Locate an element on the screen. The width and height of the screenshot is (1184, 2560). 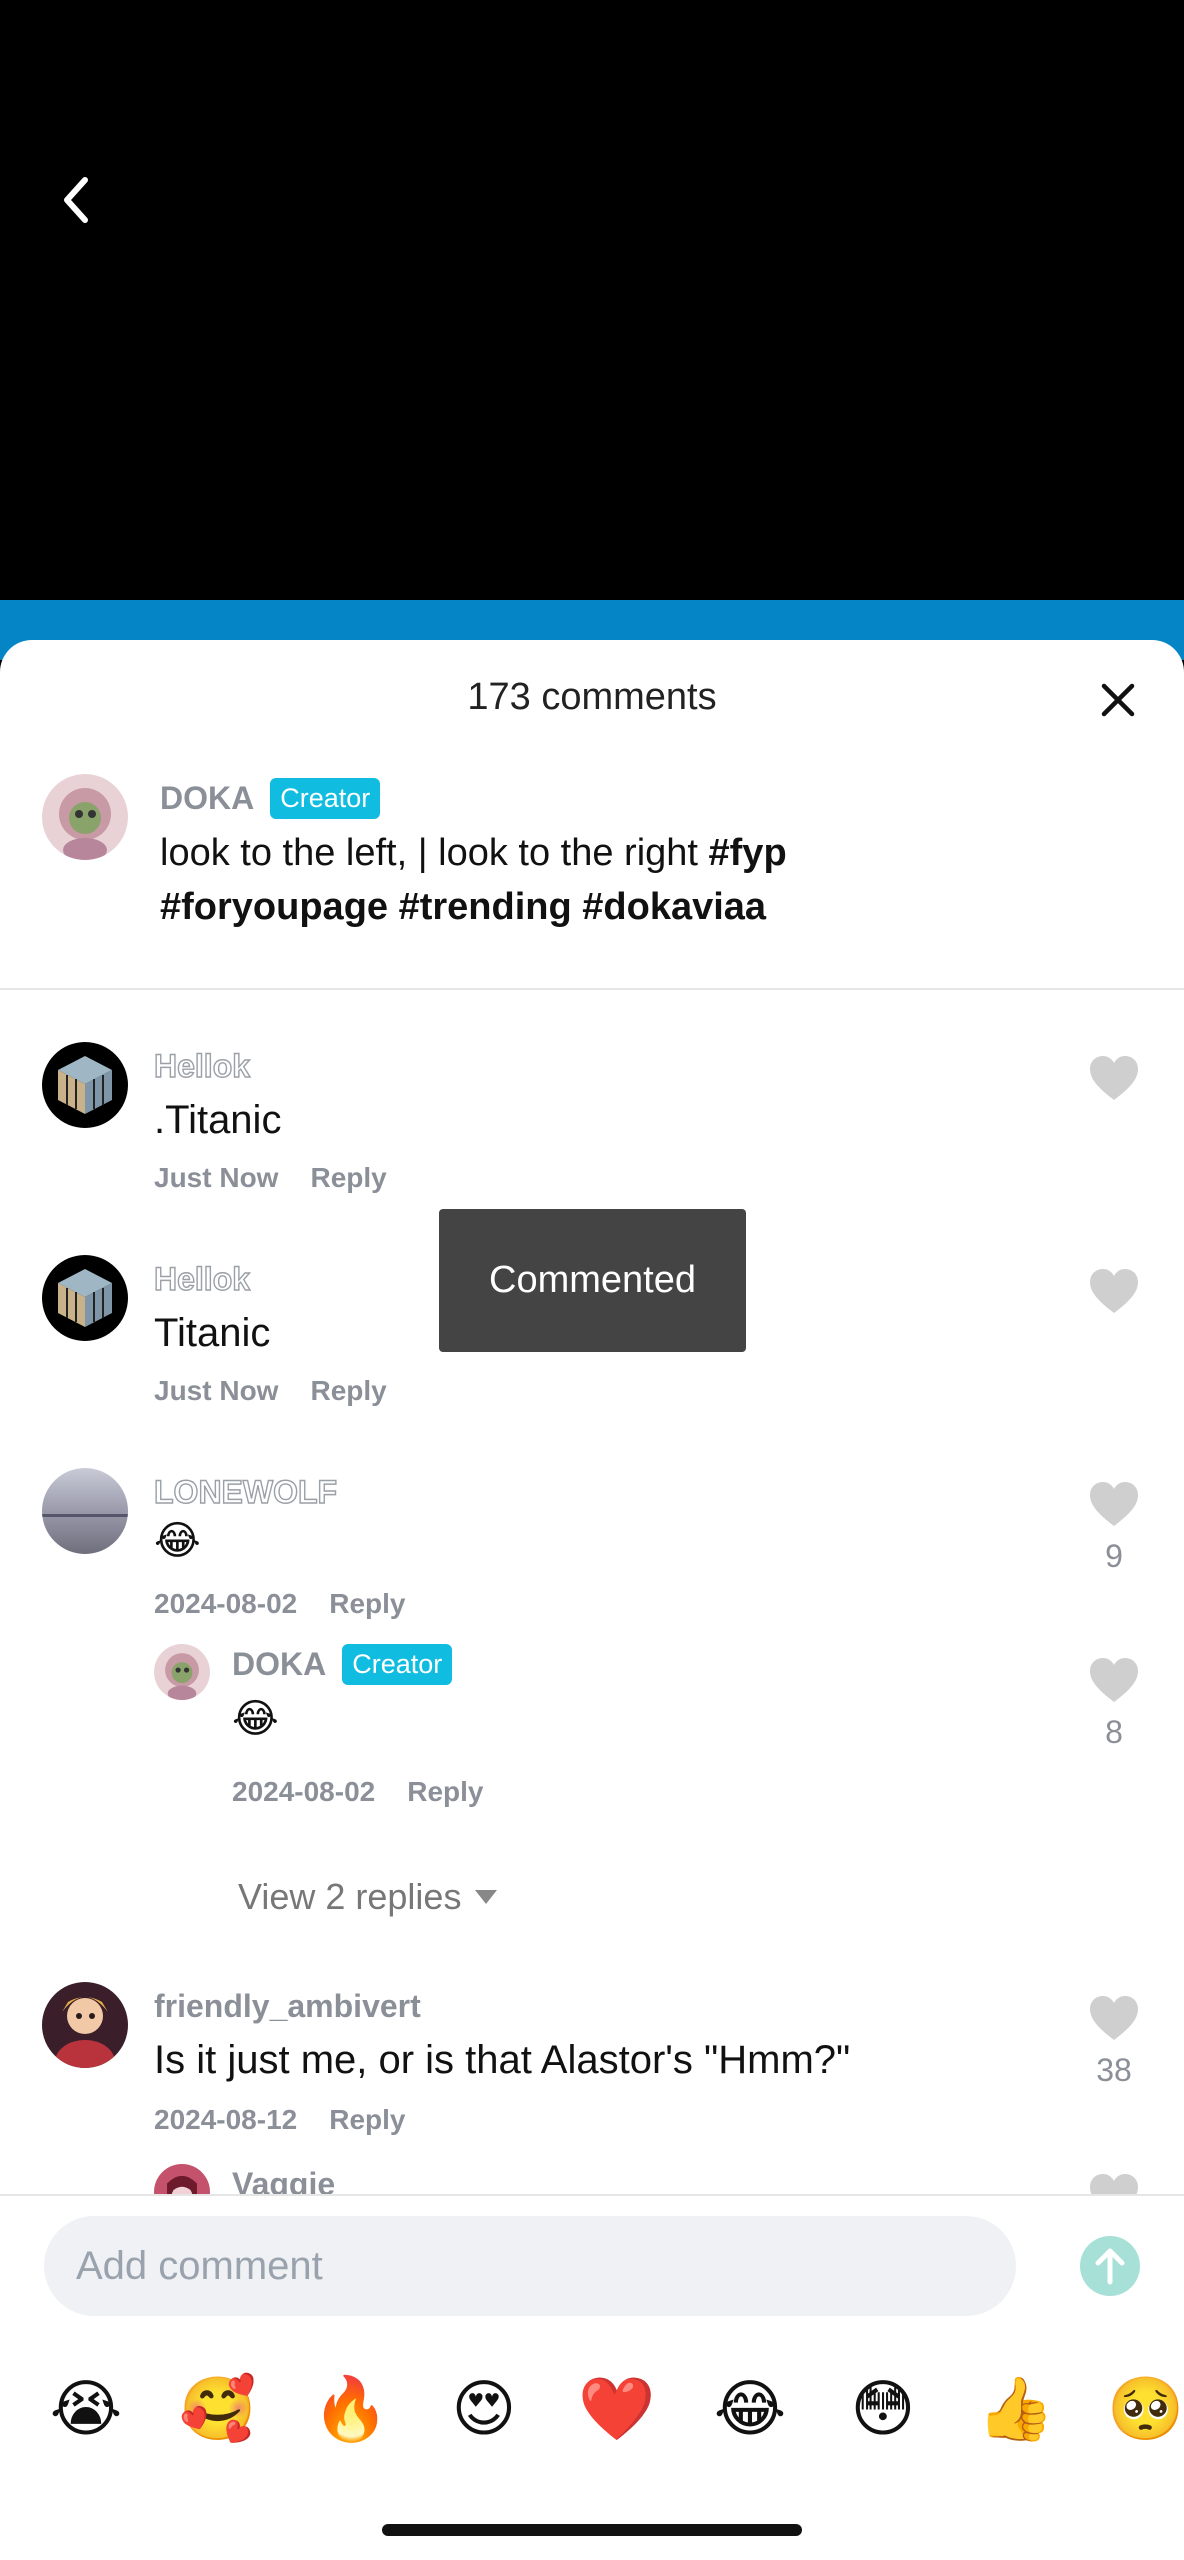
arrow-up-icon is located at coordinates (1110, 2266).